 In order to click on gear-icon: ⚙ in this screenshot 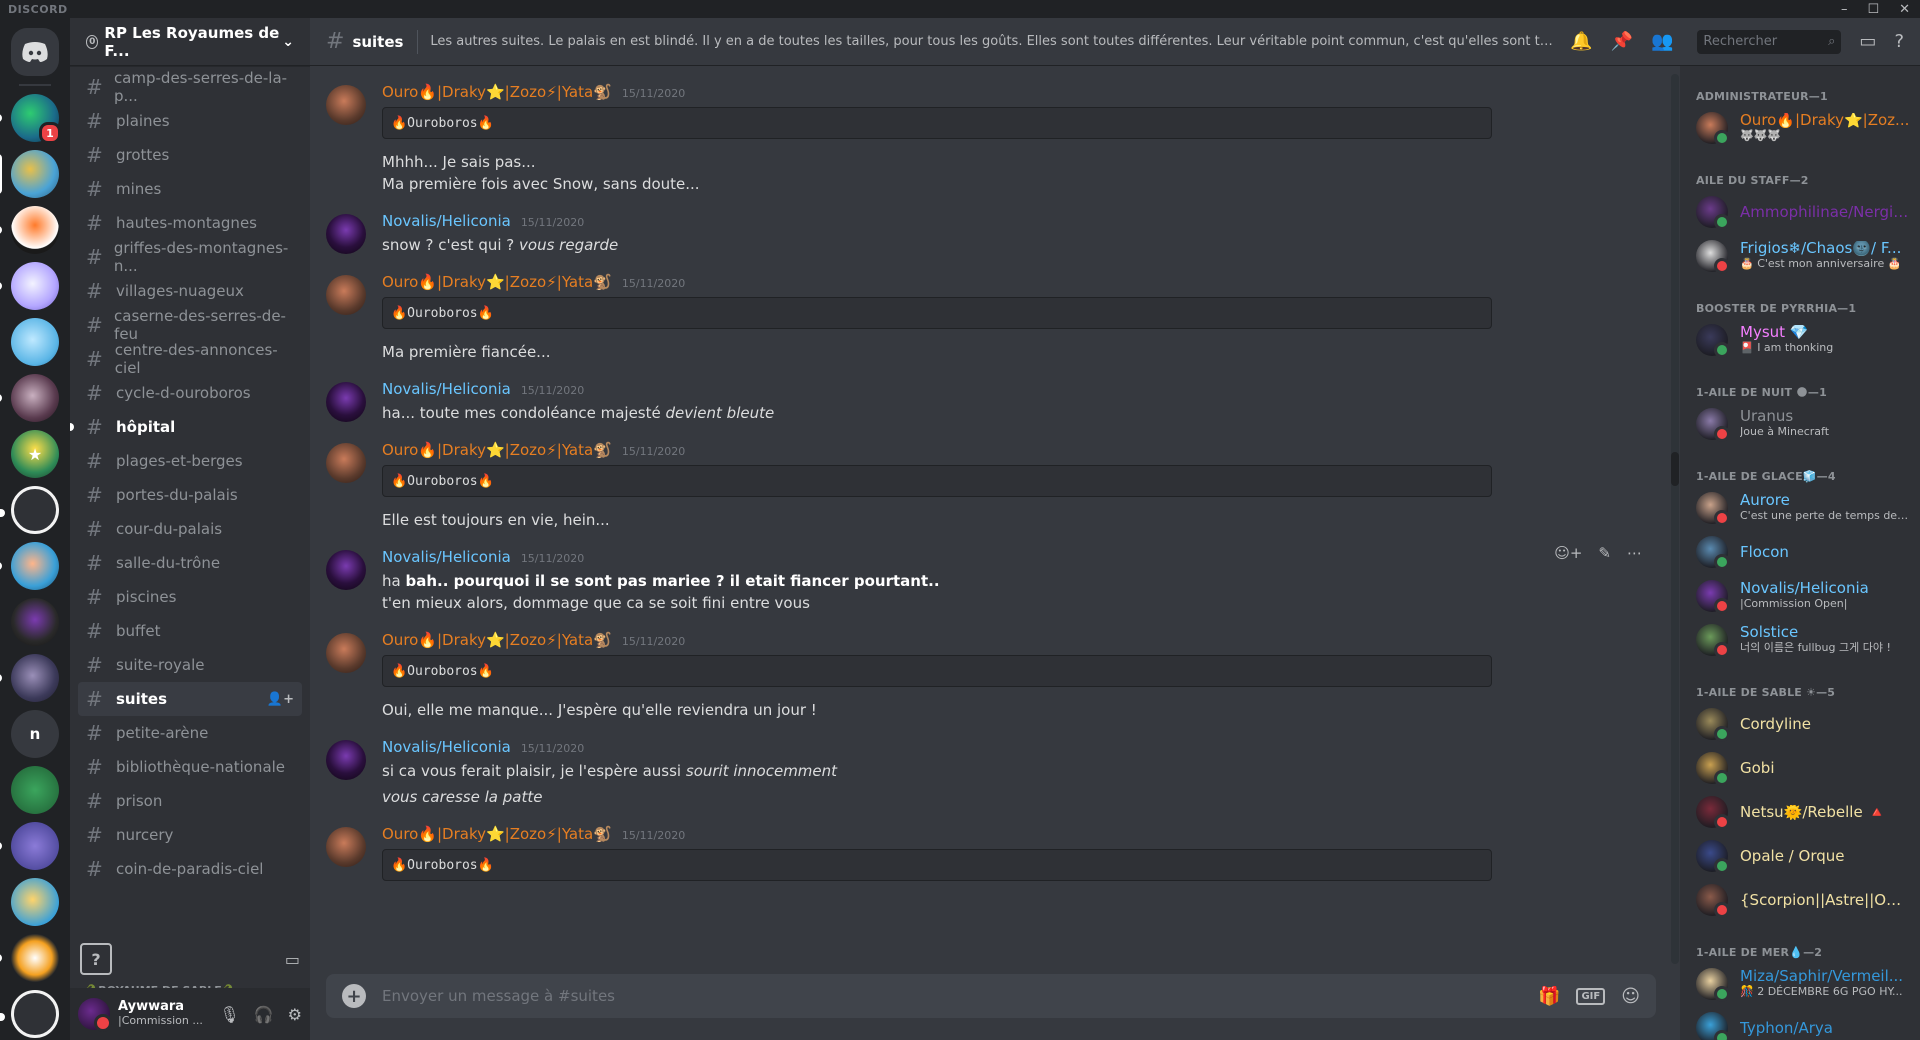, I will do `click(295, 1014)`.